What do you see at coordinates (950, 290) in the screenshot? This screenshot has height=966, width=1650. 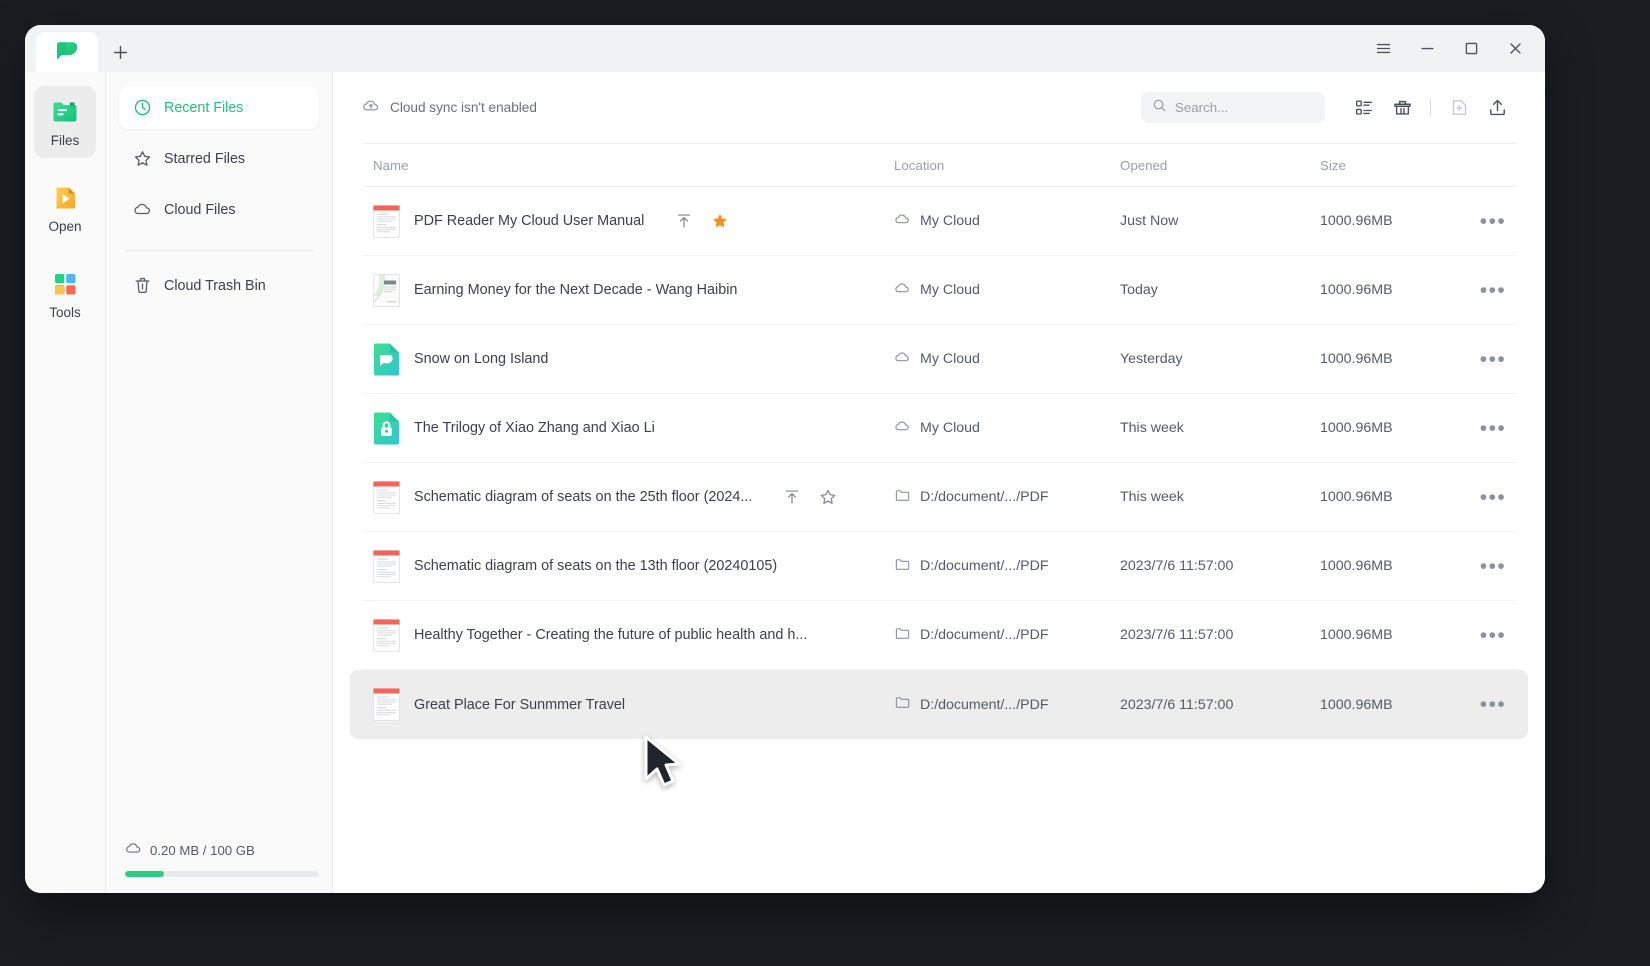 I see `file-location-label: My Cloud` at bounding box center [950, 290].